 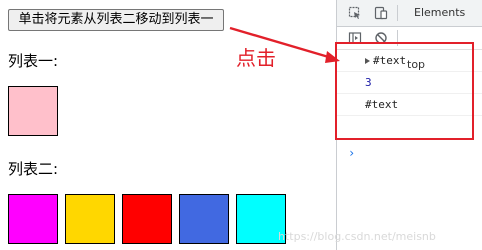 What do you see at coordinates (33, 169) in the screenshot?
I see `list-two-title: 列表二:` at bounding box center [33, 169].